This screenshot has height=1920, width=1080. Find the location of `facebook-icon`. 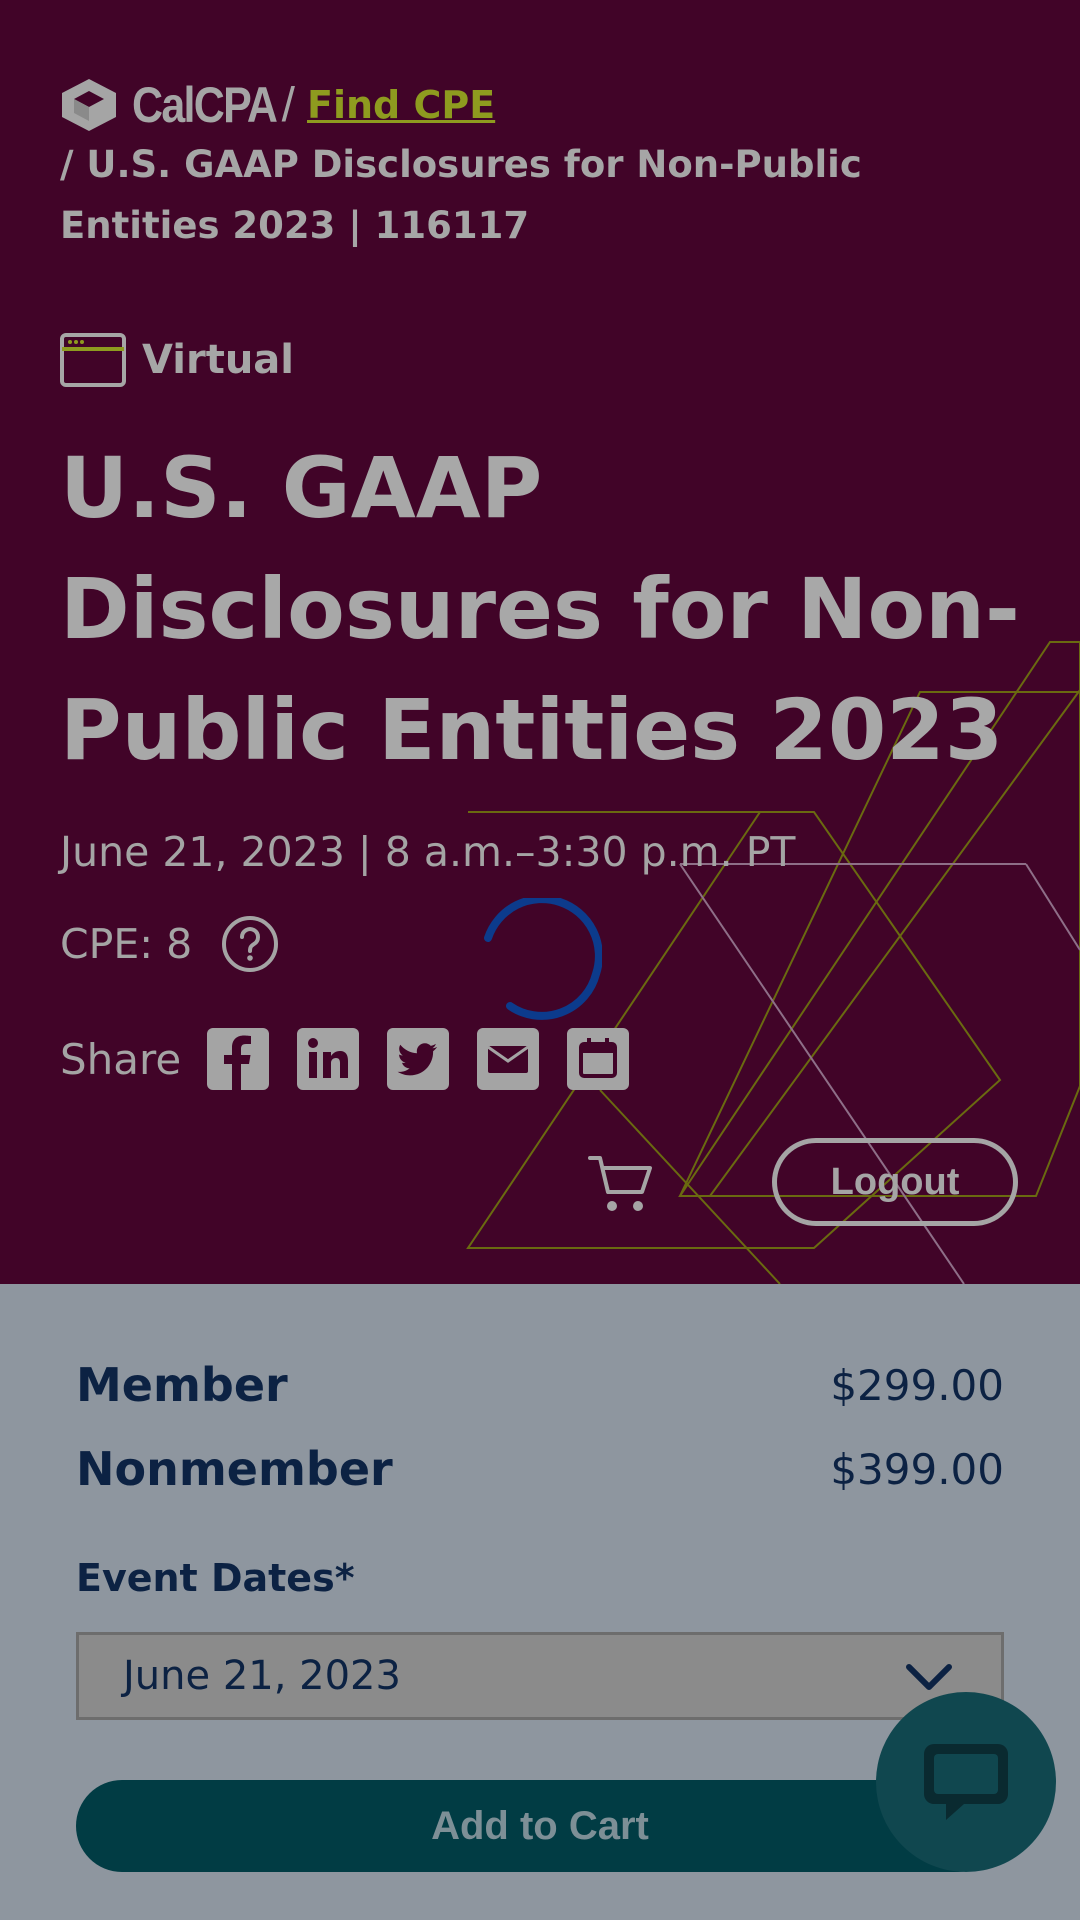

facebook-icon is located at coordinates (238, 1059).